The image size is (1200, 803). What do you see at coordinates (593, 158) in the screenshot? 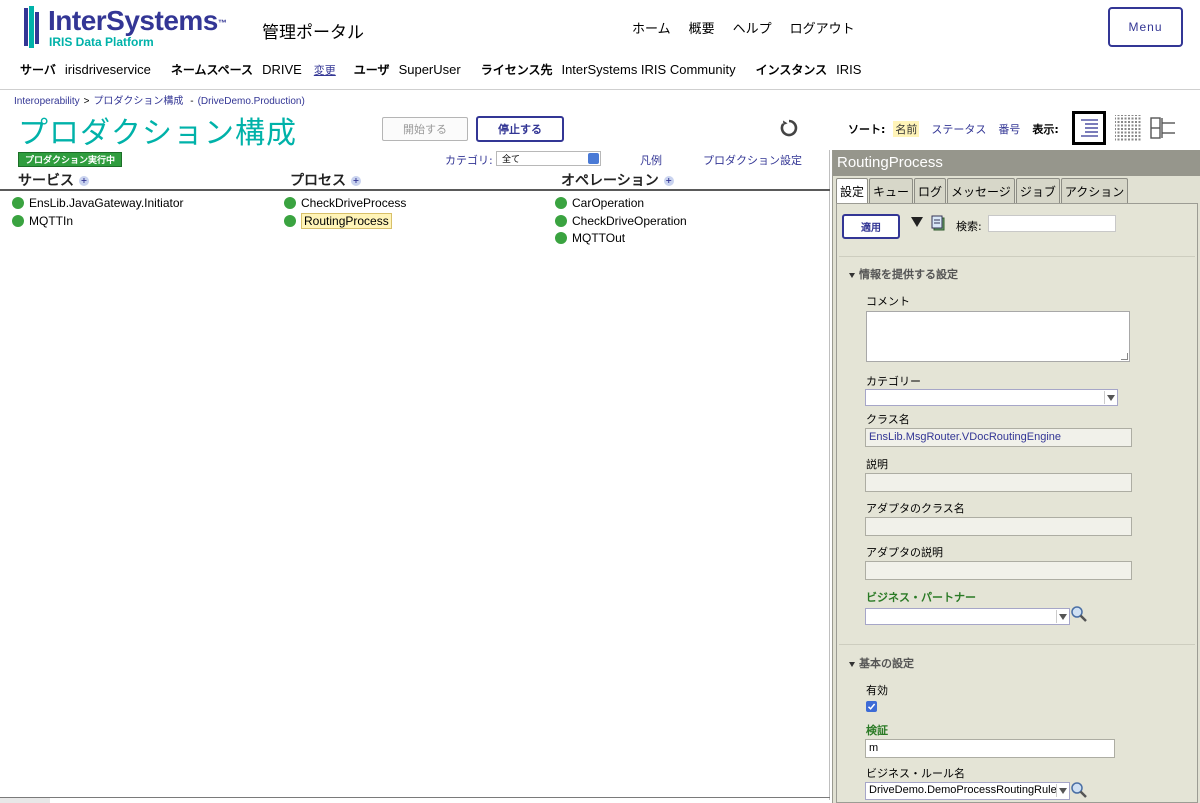
I see `select-arrow-icon` at bounding box center [593, 158].